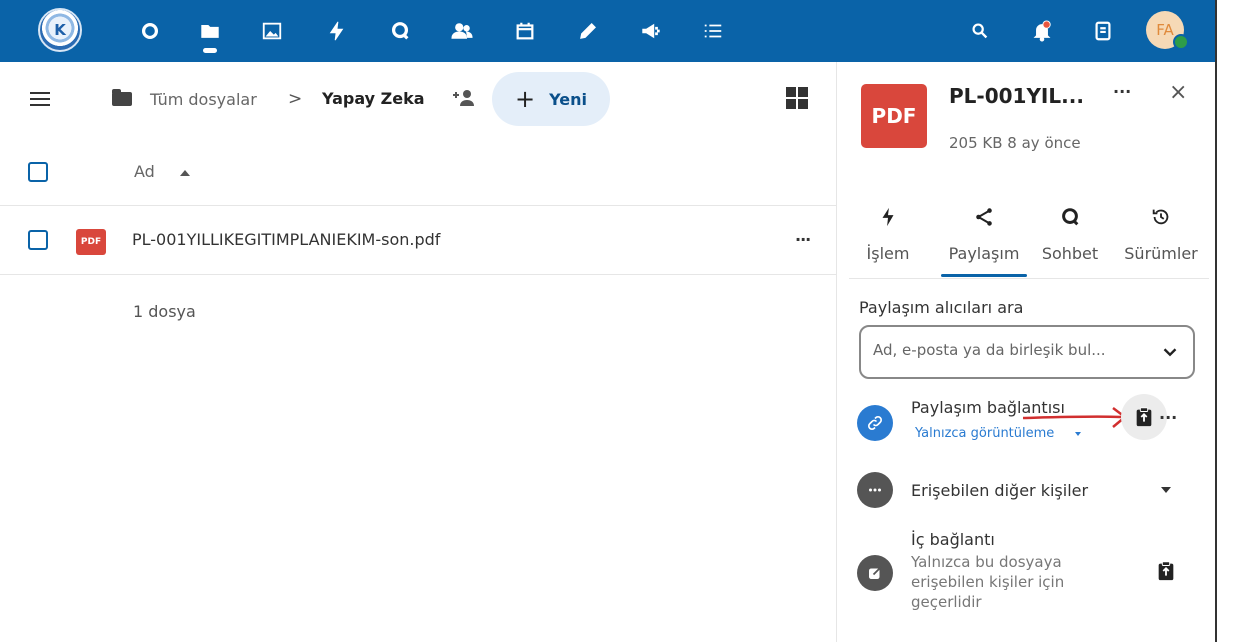 Image resolution: width=1237 pixels, height=642 pixels. I want to click on folder-icon, so click(122, 97).